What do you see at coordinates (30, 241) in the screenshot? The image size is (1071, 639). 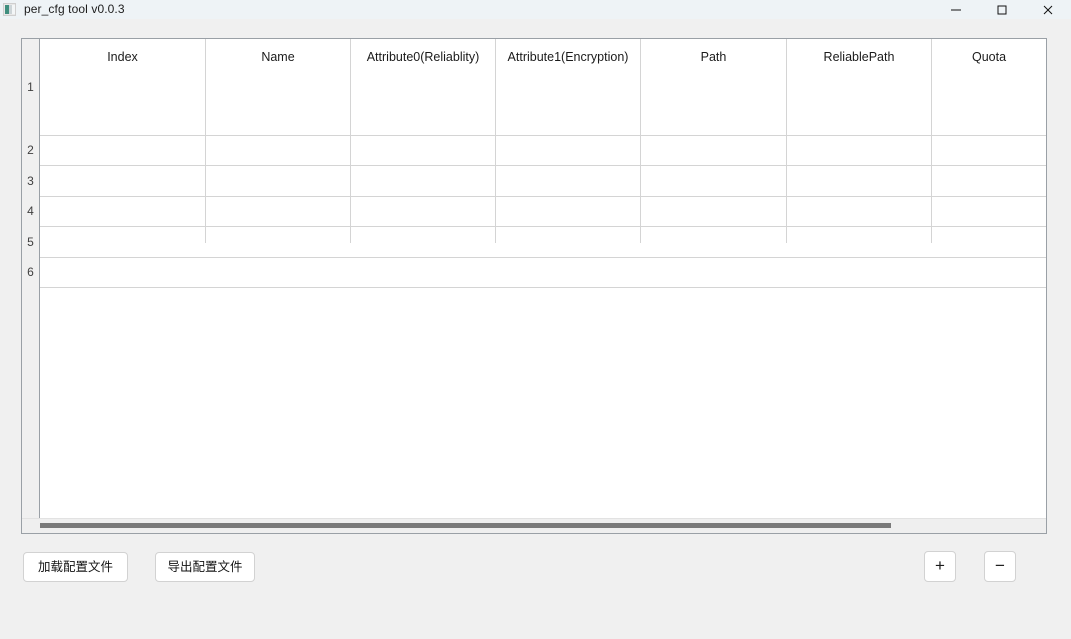 I see `row-number: 5` at bounding box center [30, 241].